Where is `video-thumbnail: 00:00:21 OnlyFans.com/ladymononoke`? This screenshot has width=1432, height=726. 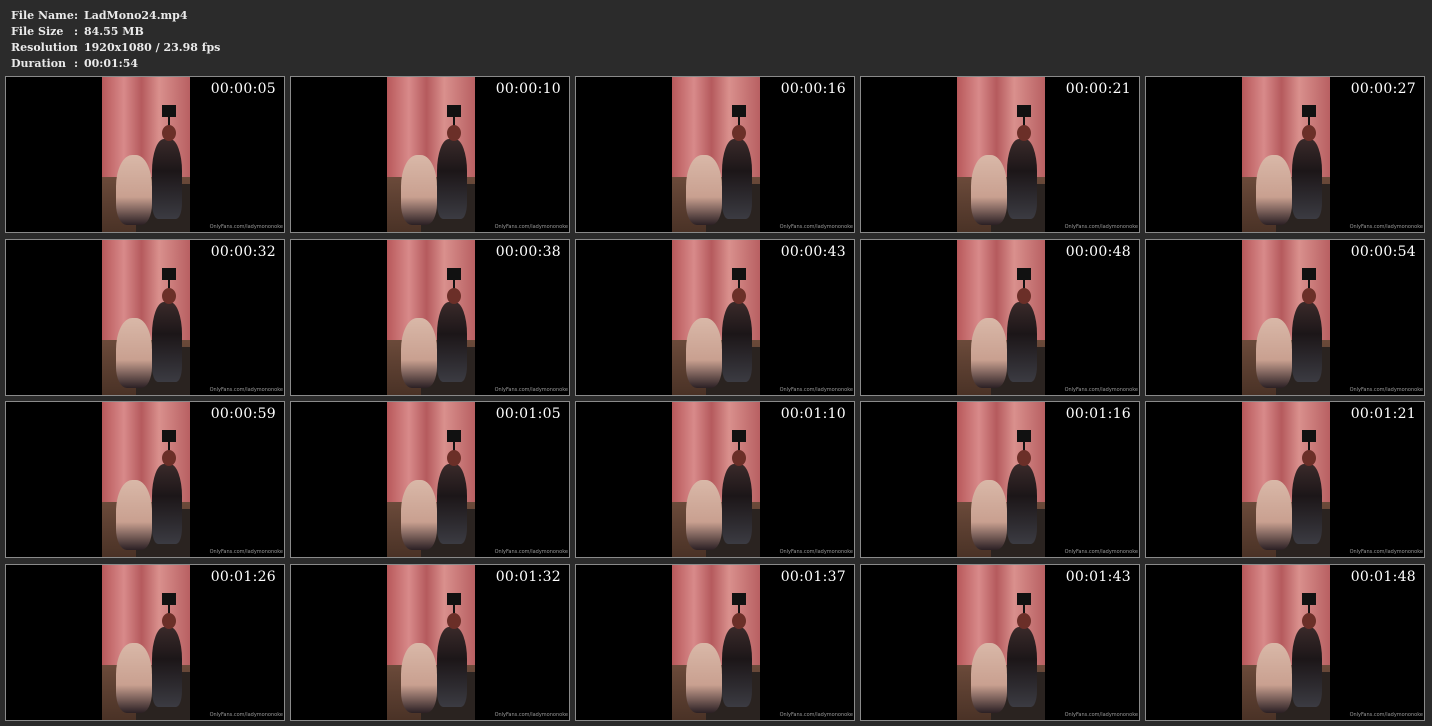
video-thumbnail: 00:00:21 OnlyFans.com/ladymononoke is located at coordinates (1000, 154).